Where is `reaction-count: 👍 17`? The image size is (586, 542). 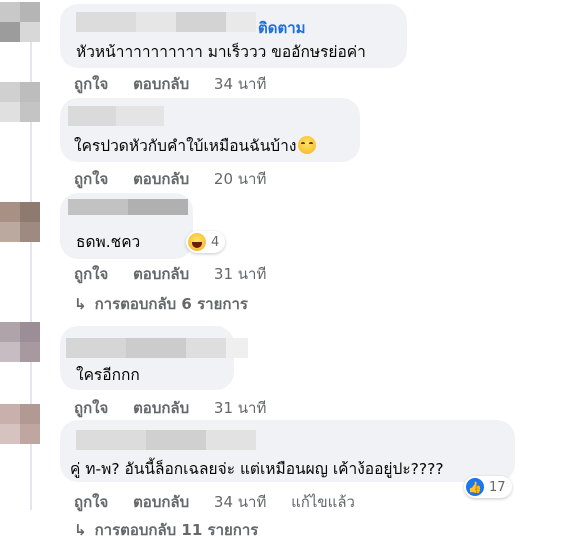
reaction-count: 👍 17 is located at coordinates (488, 487).